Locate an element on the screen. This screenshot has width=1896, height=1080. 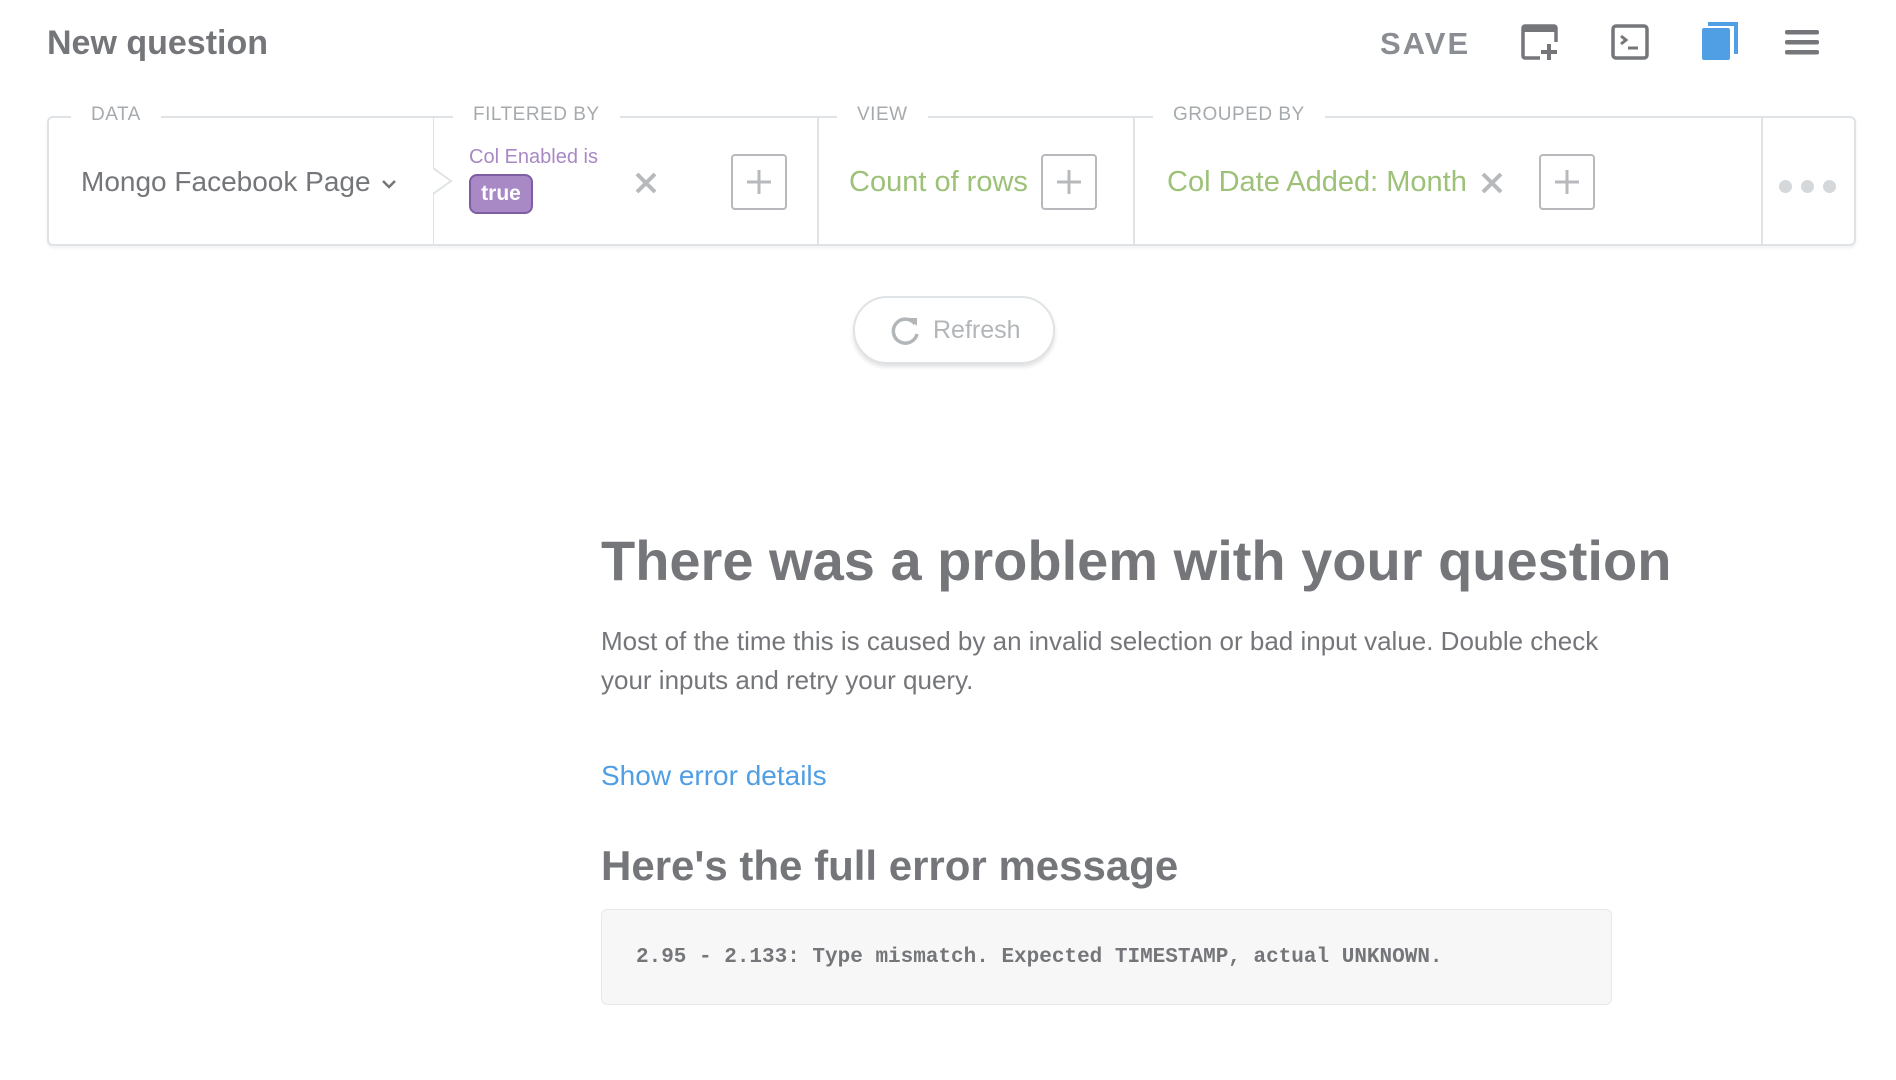
add-filter-button is located at coordinates (759, 182).